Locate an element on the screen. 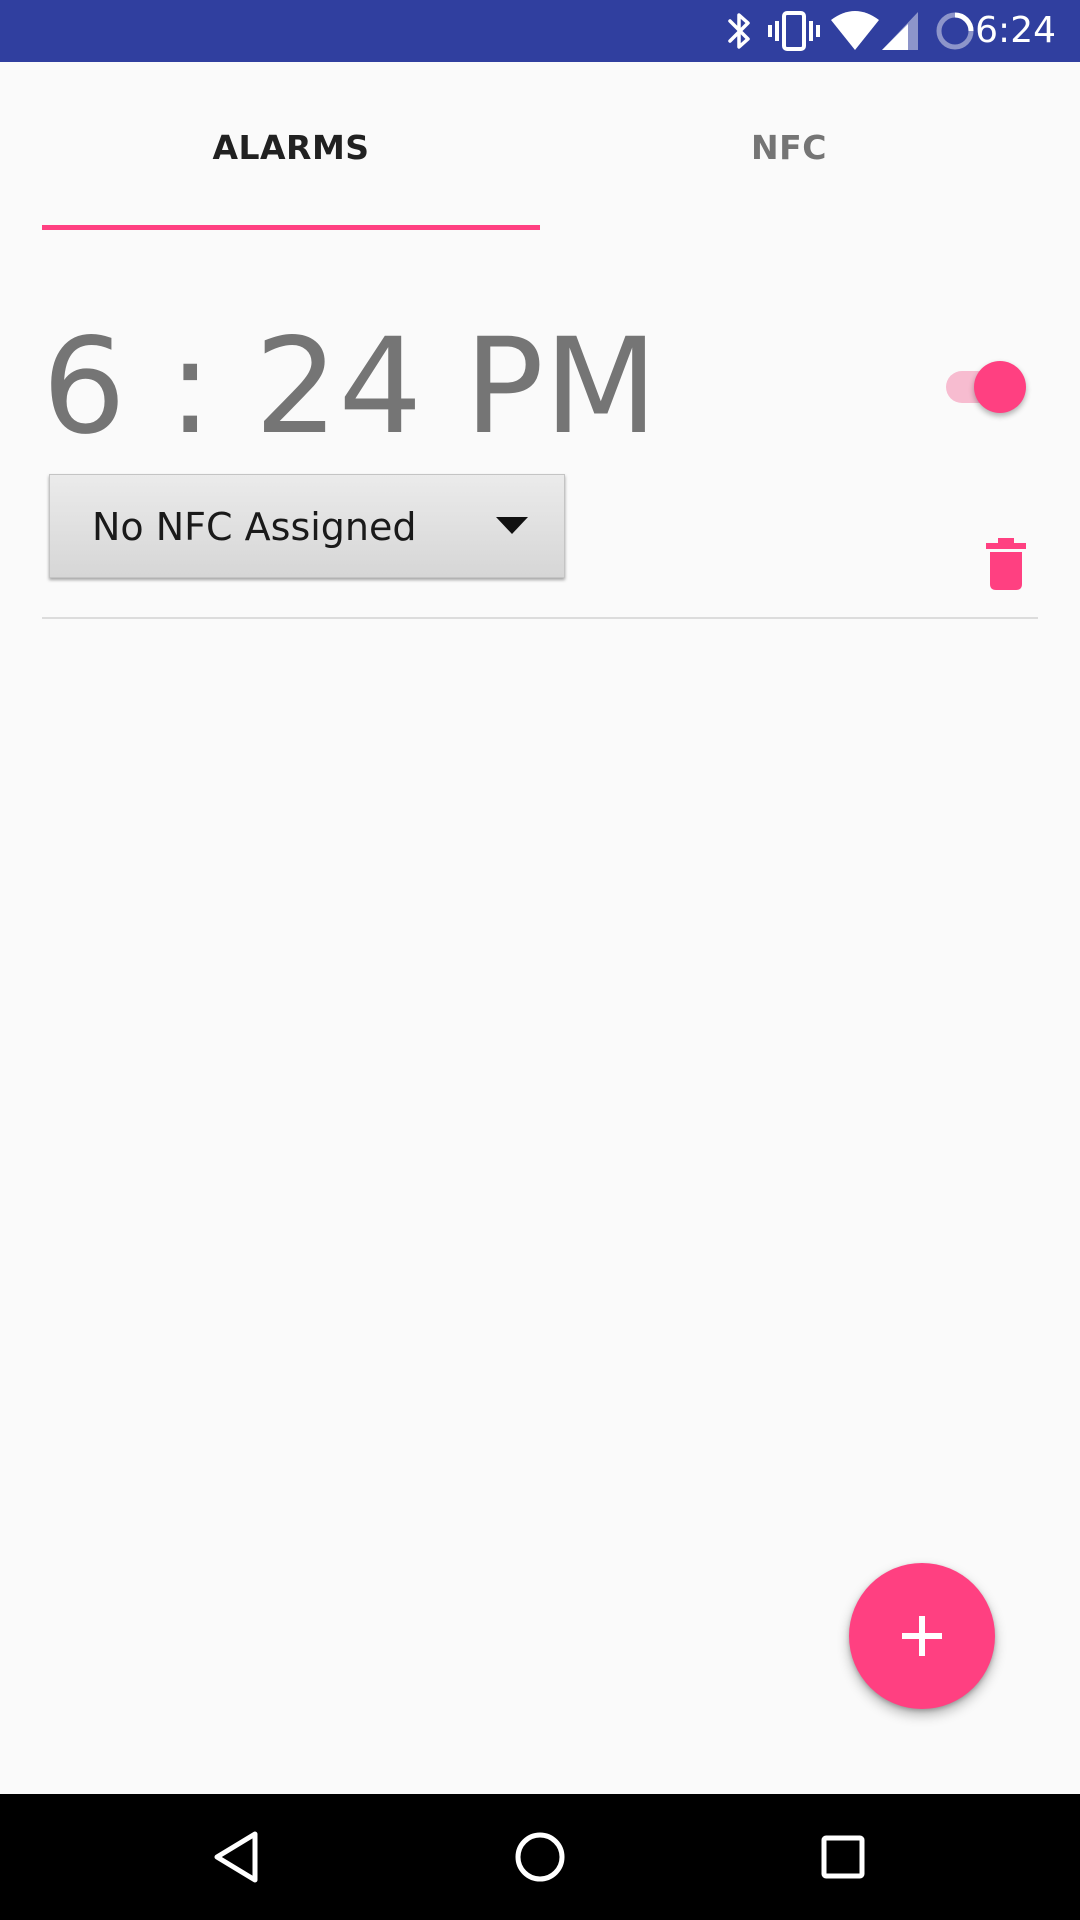  back-icon is located at coordinates (236, 1857).